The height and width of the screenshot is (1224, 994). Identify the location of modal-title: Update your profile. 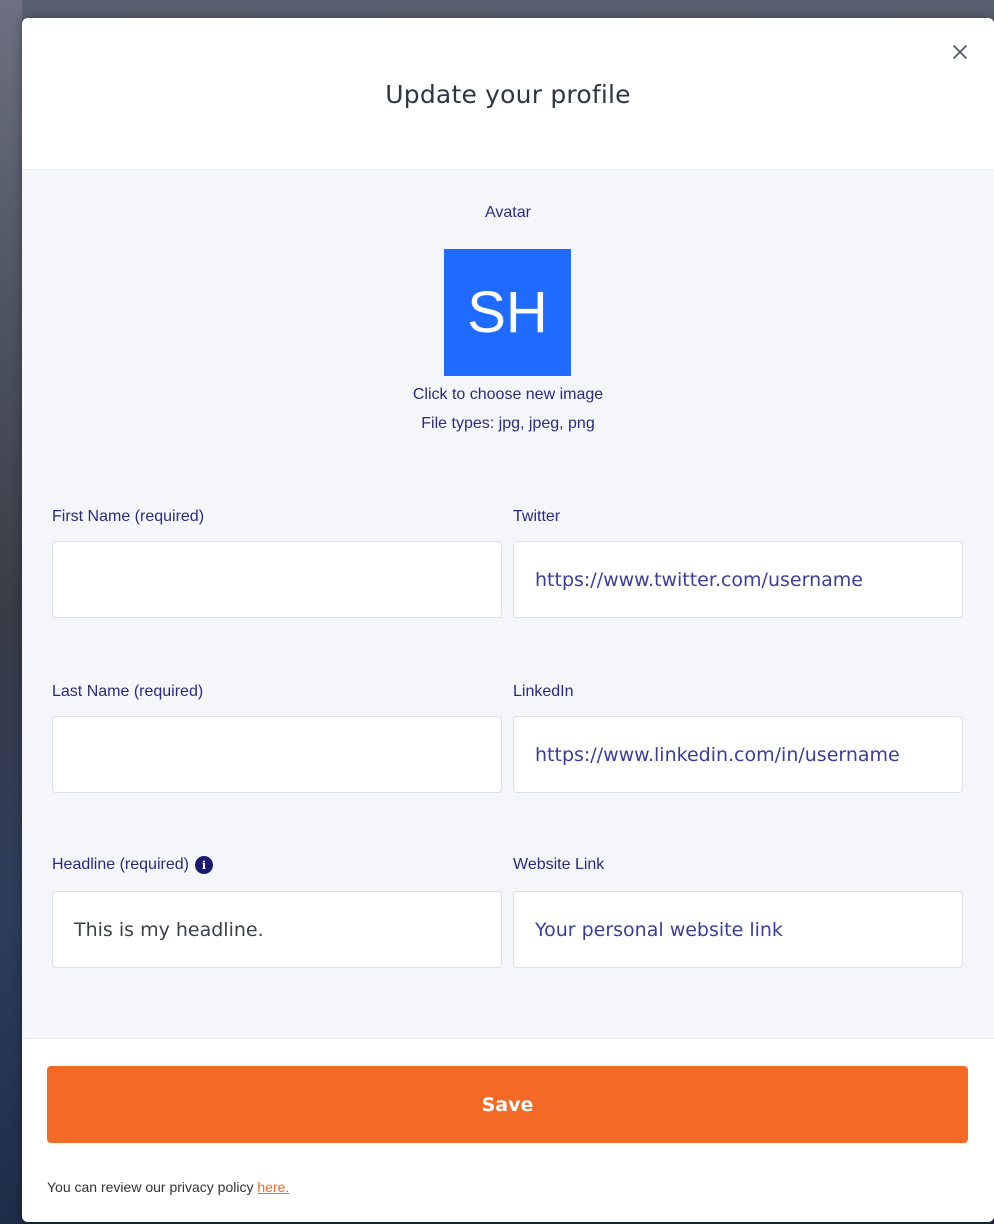
(508, 94).